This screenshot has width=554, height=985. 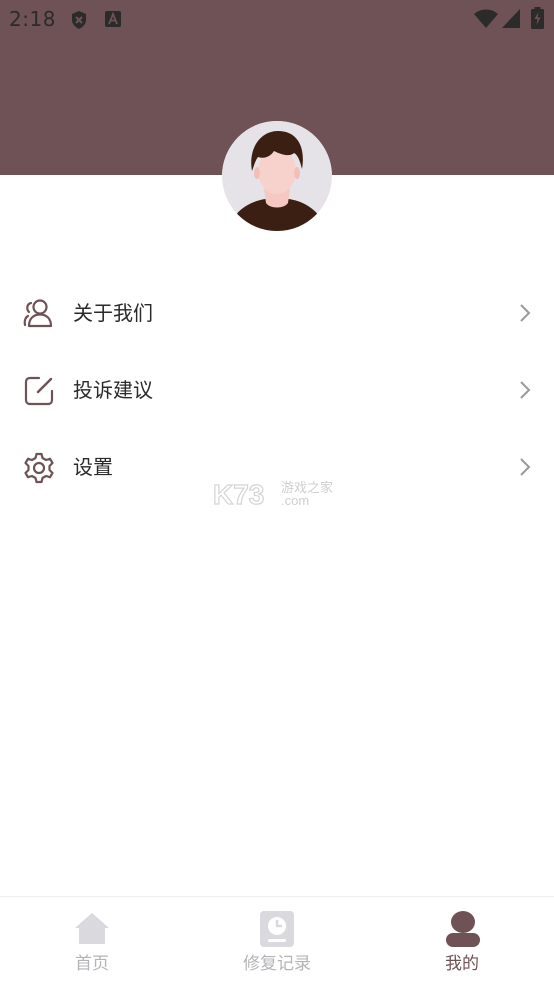 What do you see at coordinates (92, 928) in the screenshot?
I see `home-icon` at bounding box center [92, 928].